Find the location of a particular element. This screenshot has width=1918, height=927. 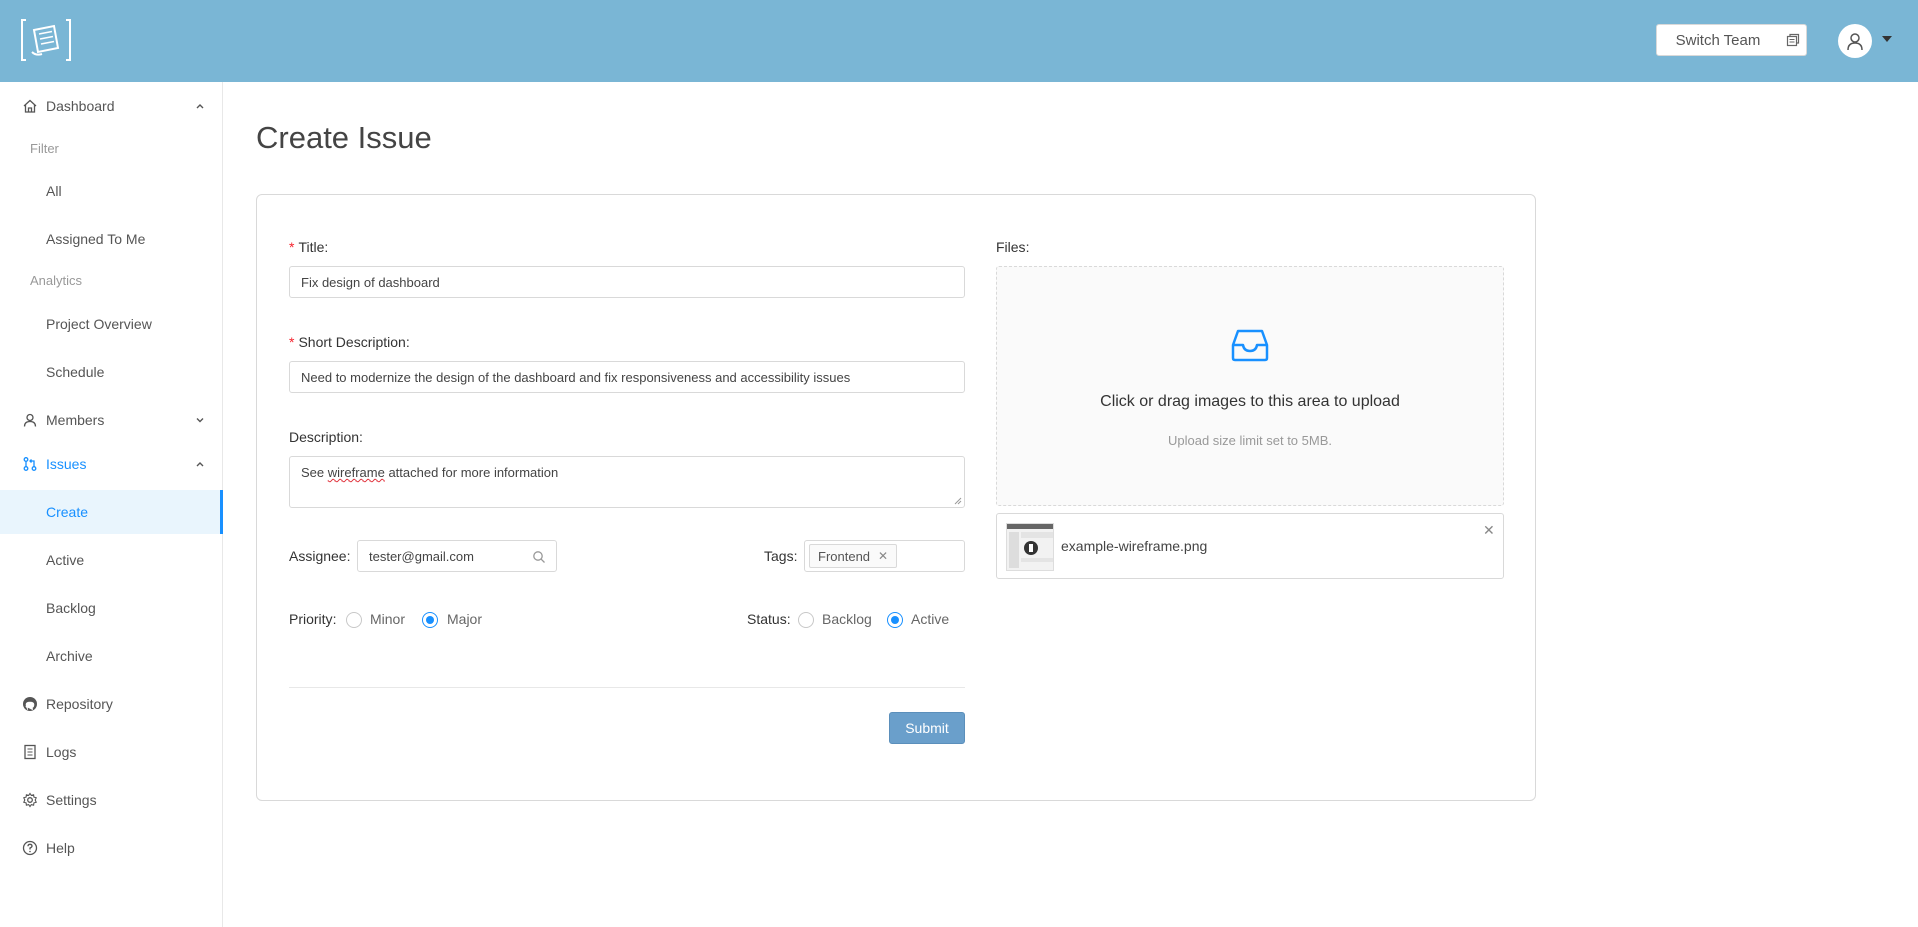

sidebar-item-label: Members is located at coordinates (75, 420).